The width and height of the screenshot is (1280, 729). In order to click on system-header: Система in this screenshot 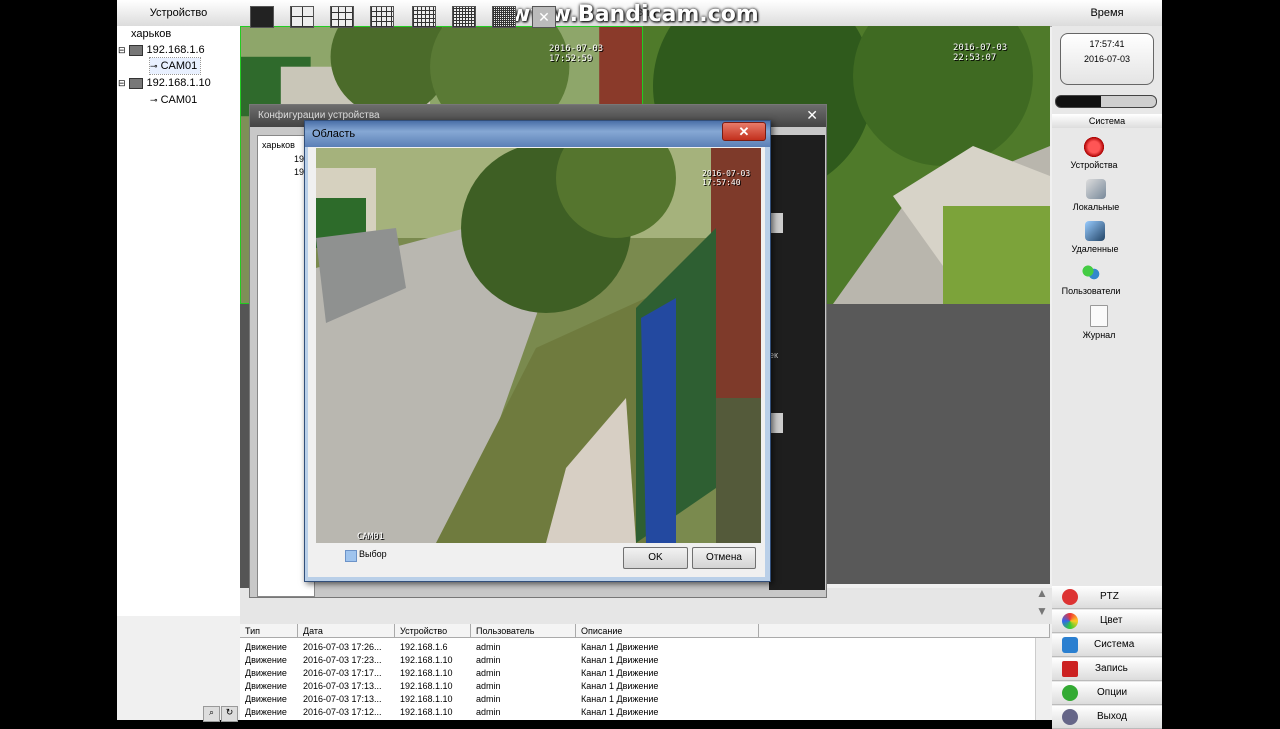, I will do `click(1107, 121)`.